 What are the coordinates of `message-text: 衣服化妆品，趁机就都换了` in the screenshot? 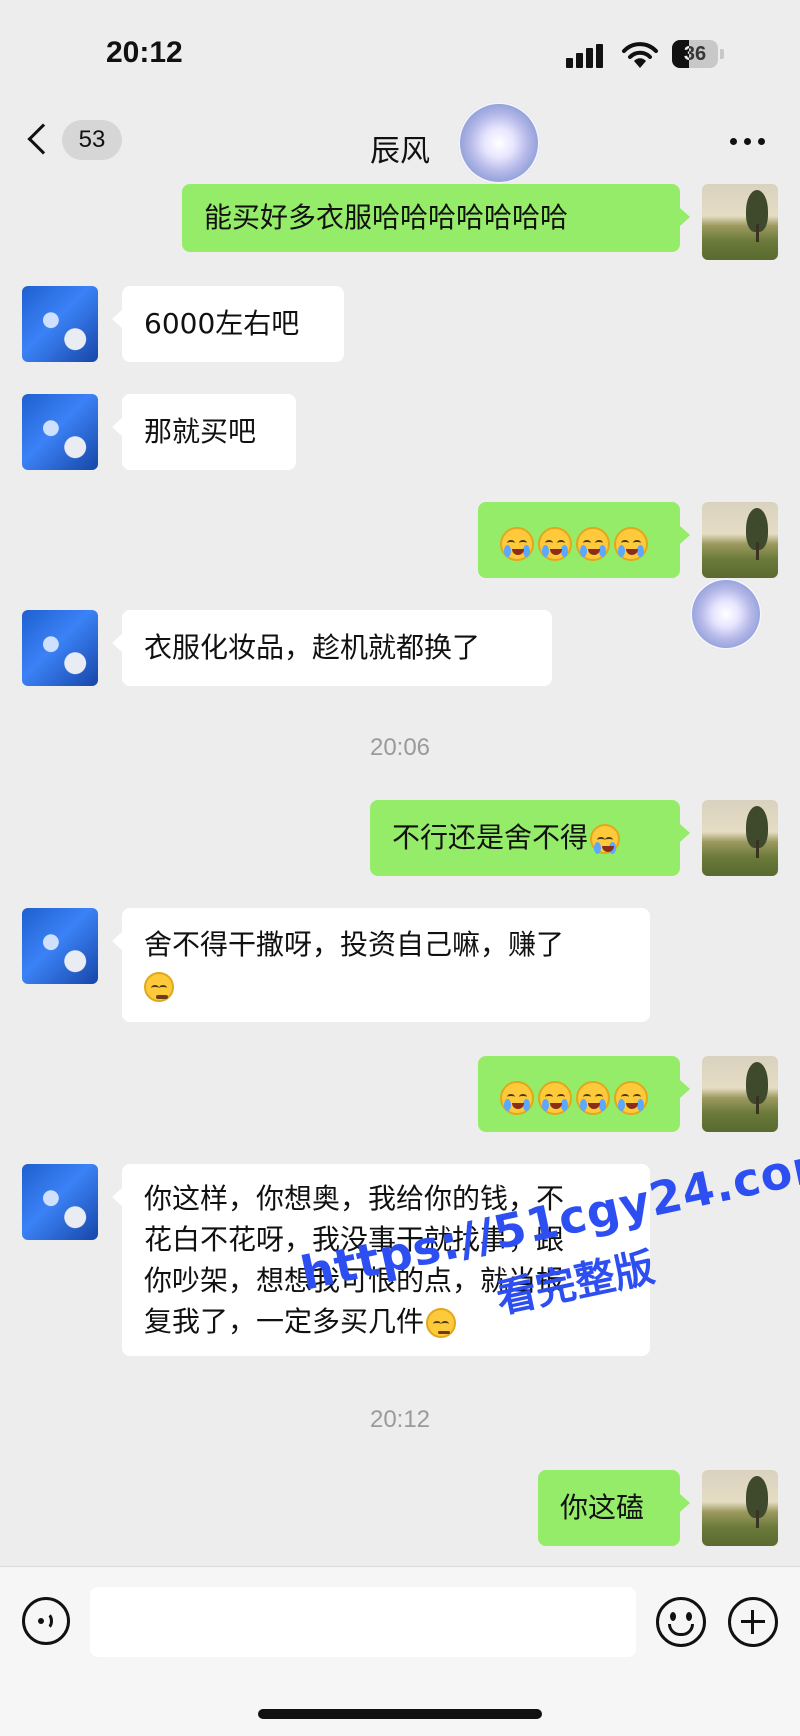 It's located at (312, 647).